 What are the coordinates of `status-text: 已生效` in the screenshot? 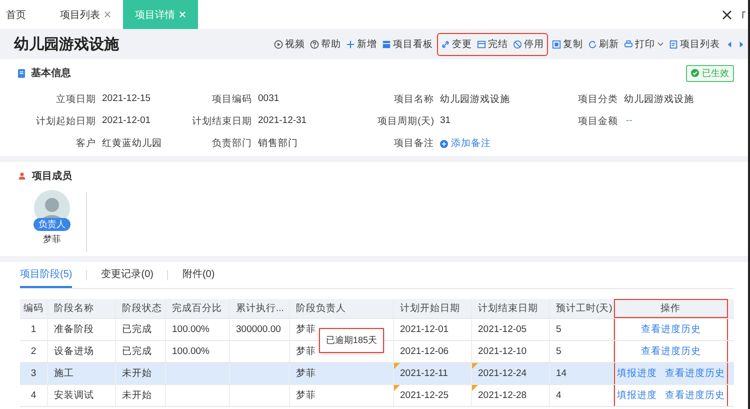 It's located at (715, 73).